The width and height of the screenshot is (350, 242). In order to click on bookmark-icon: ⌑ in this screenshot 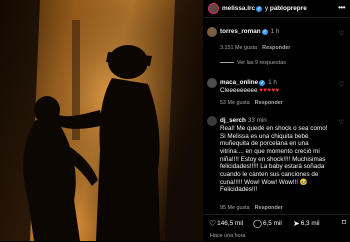, I will do `click(344, 223)`.